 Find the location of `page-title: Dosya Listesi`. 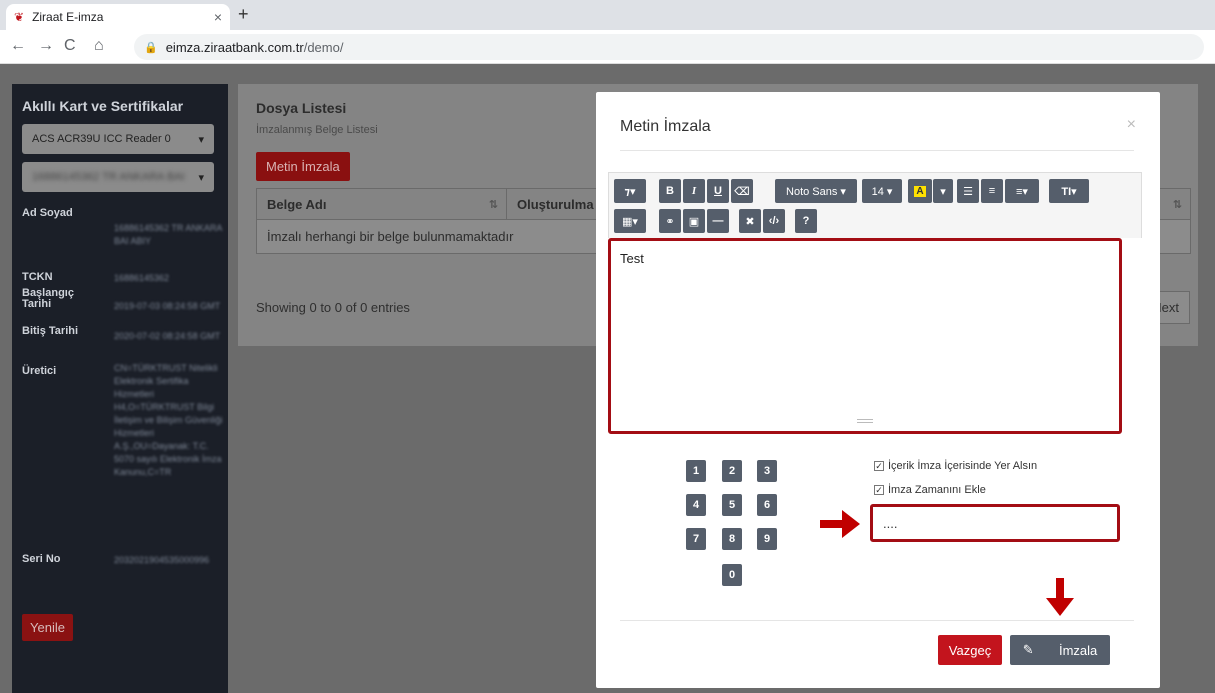

page-title: Dosya Listesi is located at coordinates (301, 108).